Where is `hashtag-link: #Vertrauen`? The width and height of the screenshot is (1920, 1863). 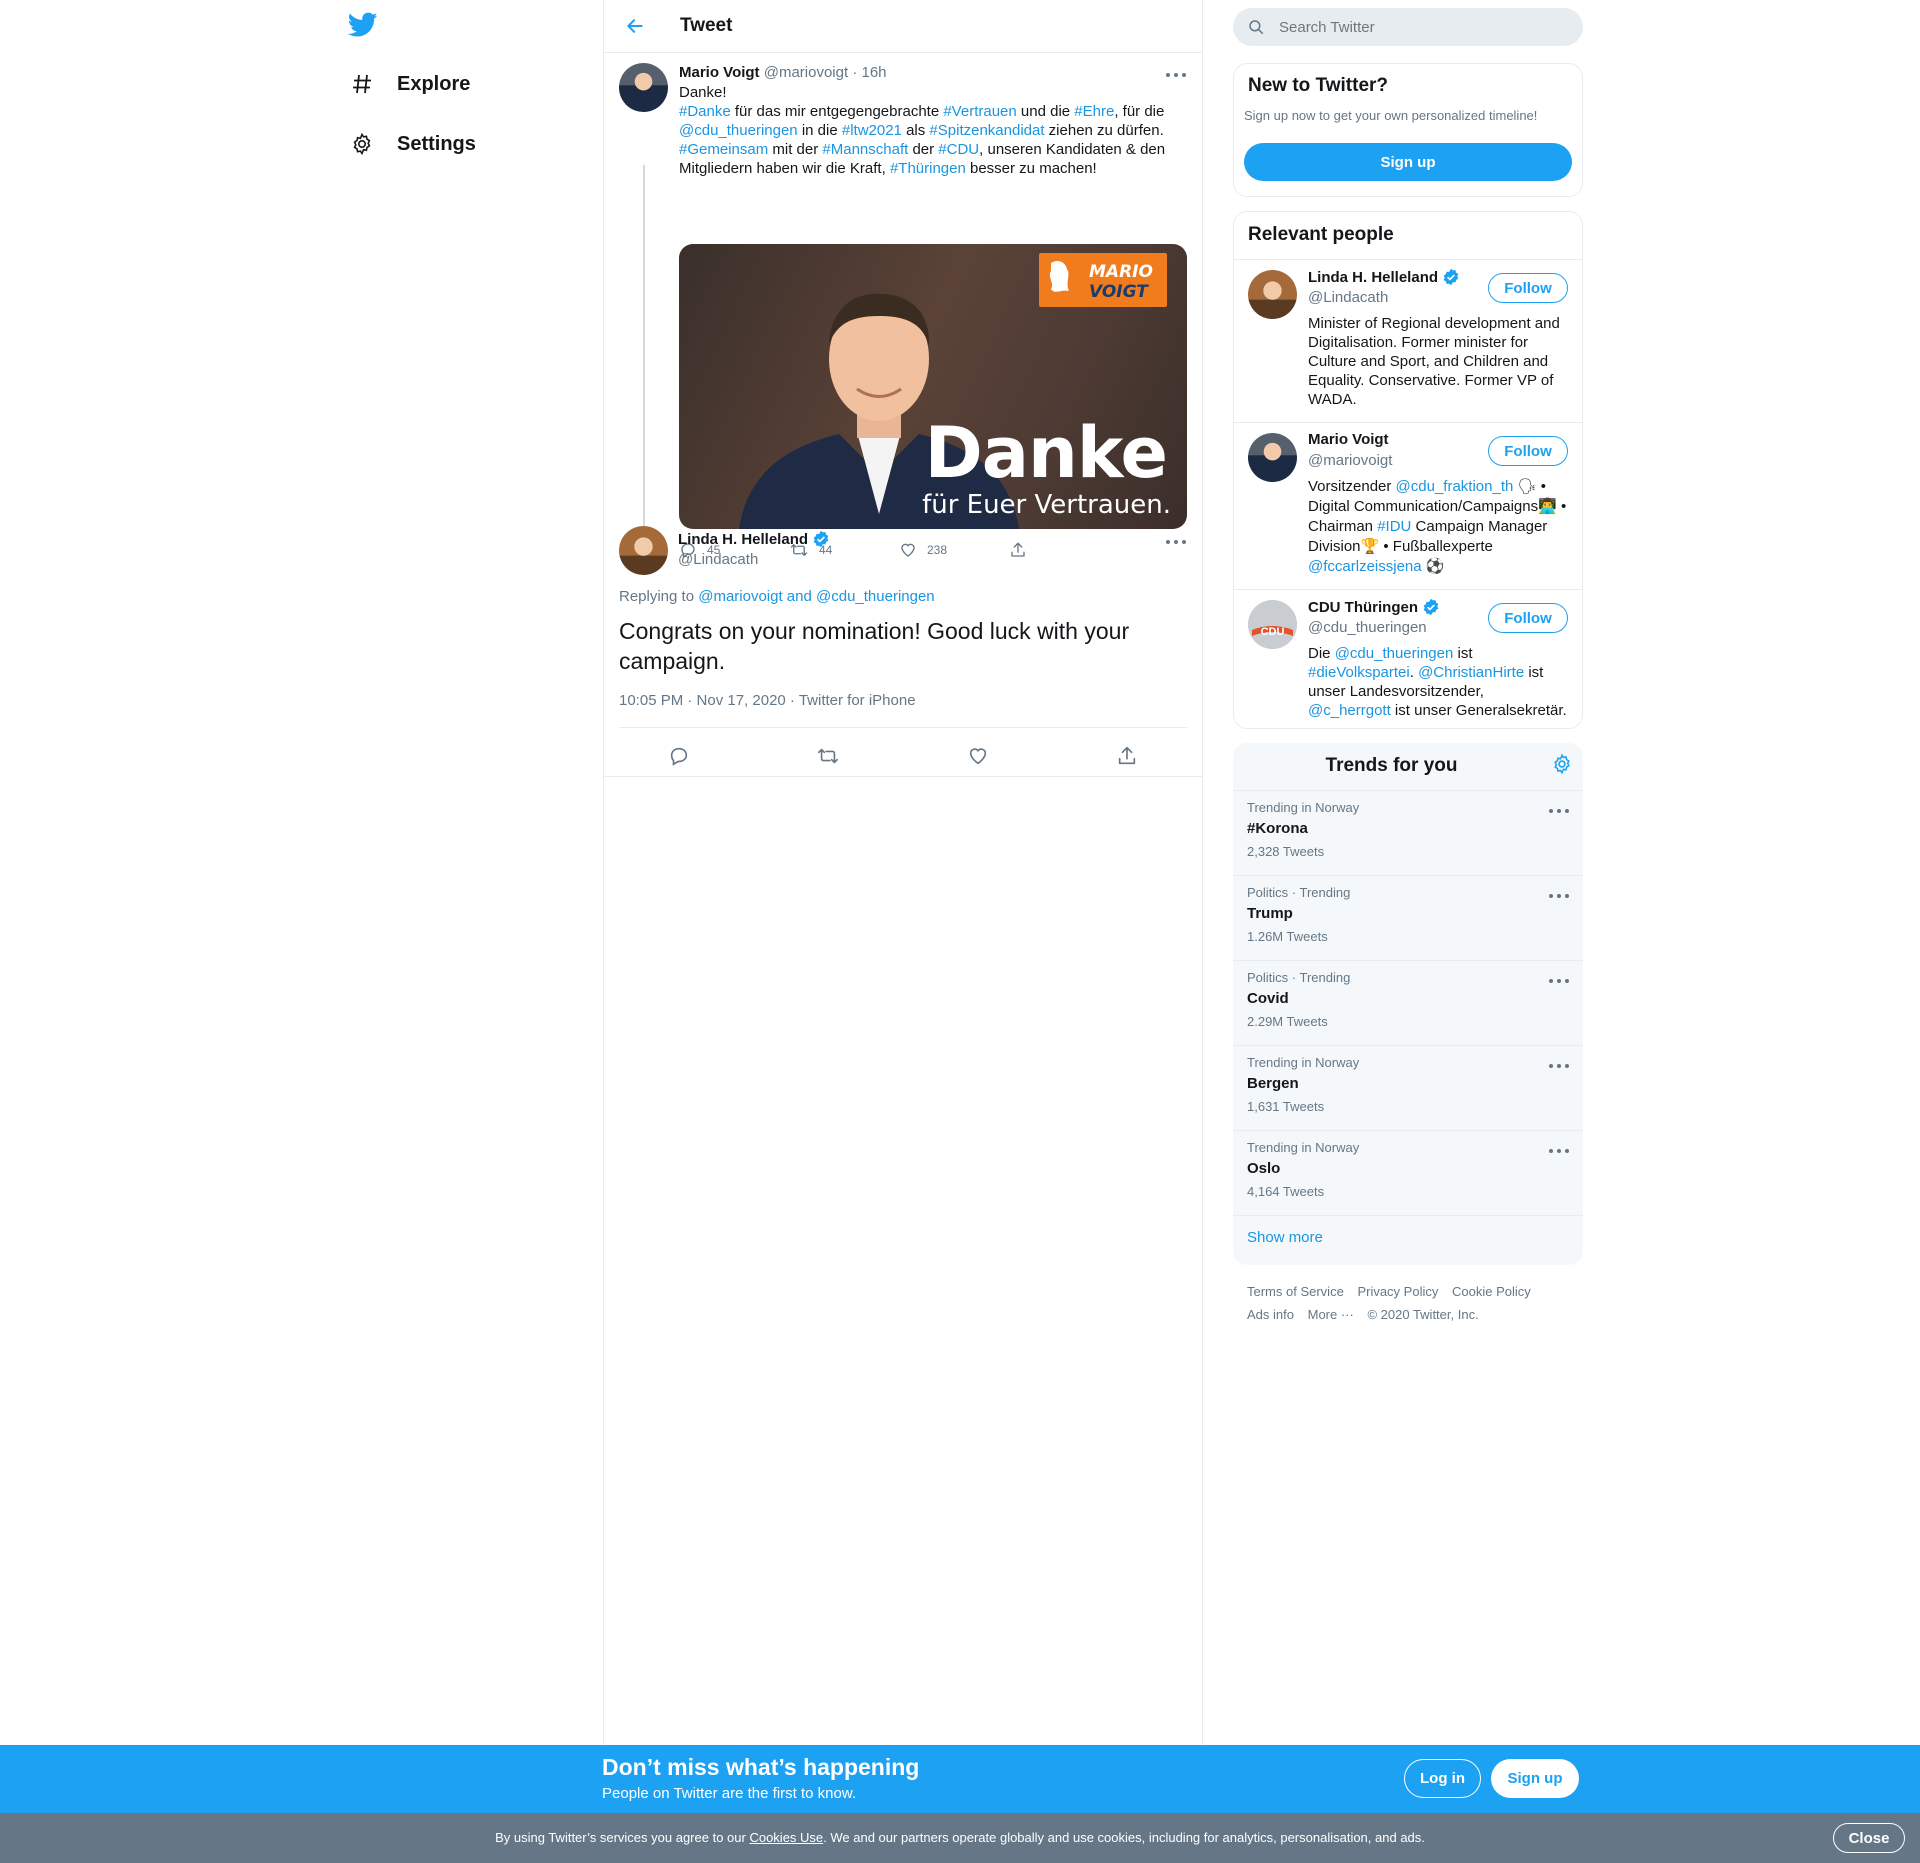 hashtag-link: #Vertrauen is located at coordinates (979, 111).